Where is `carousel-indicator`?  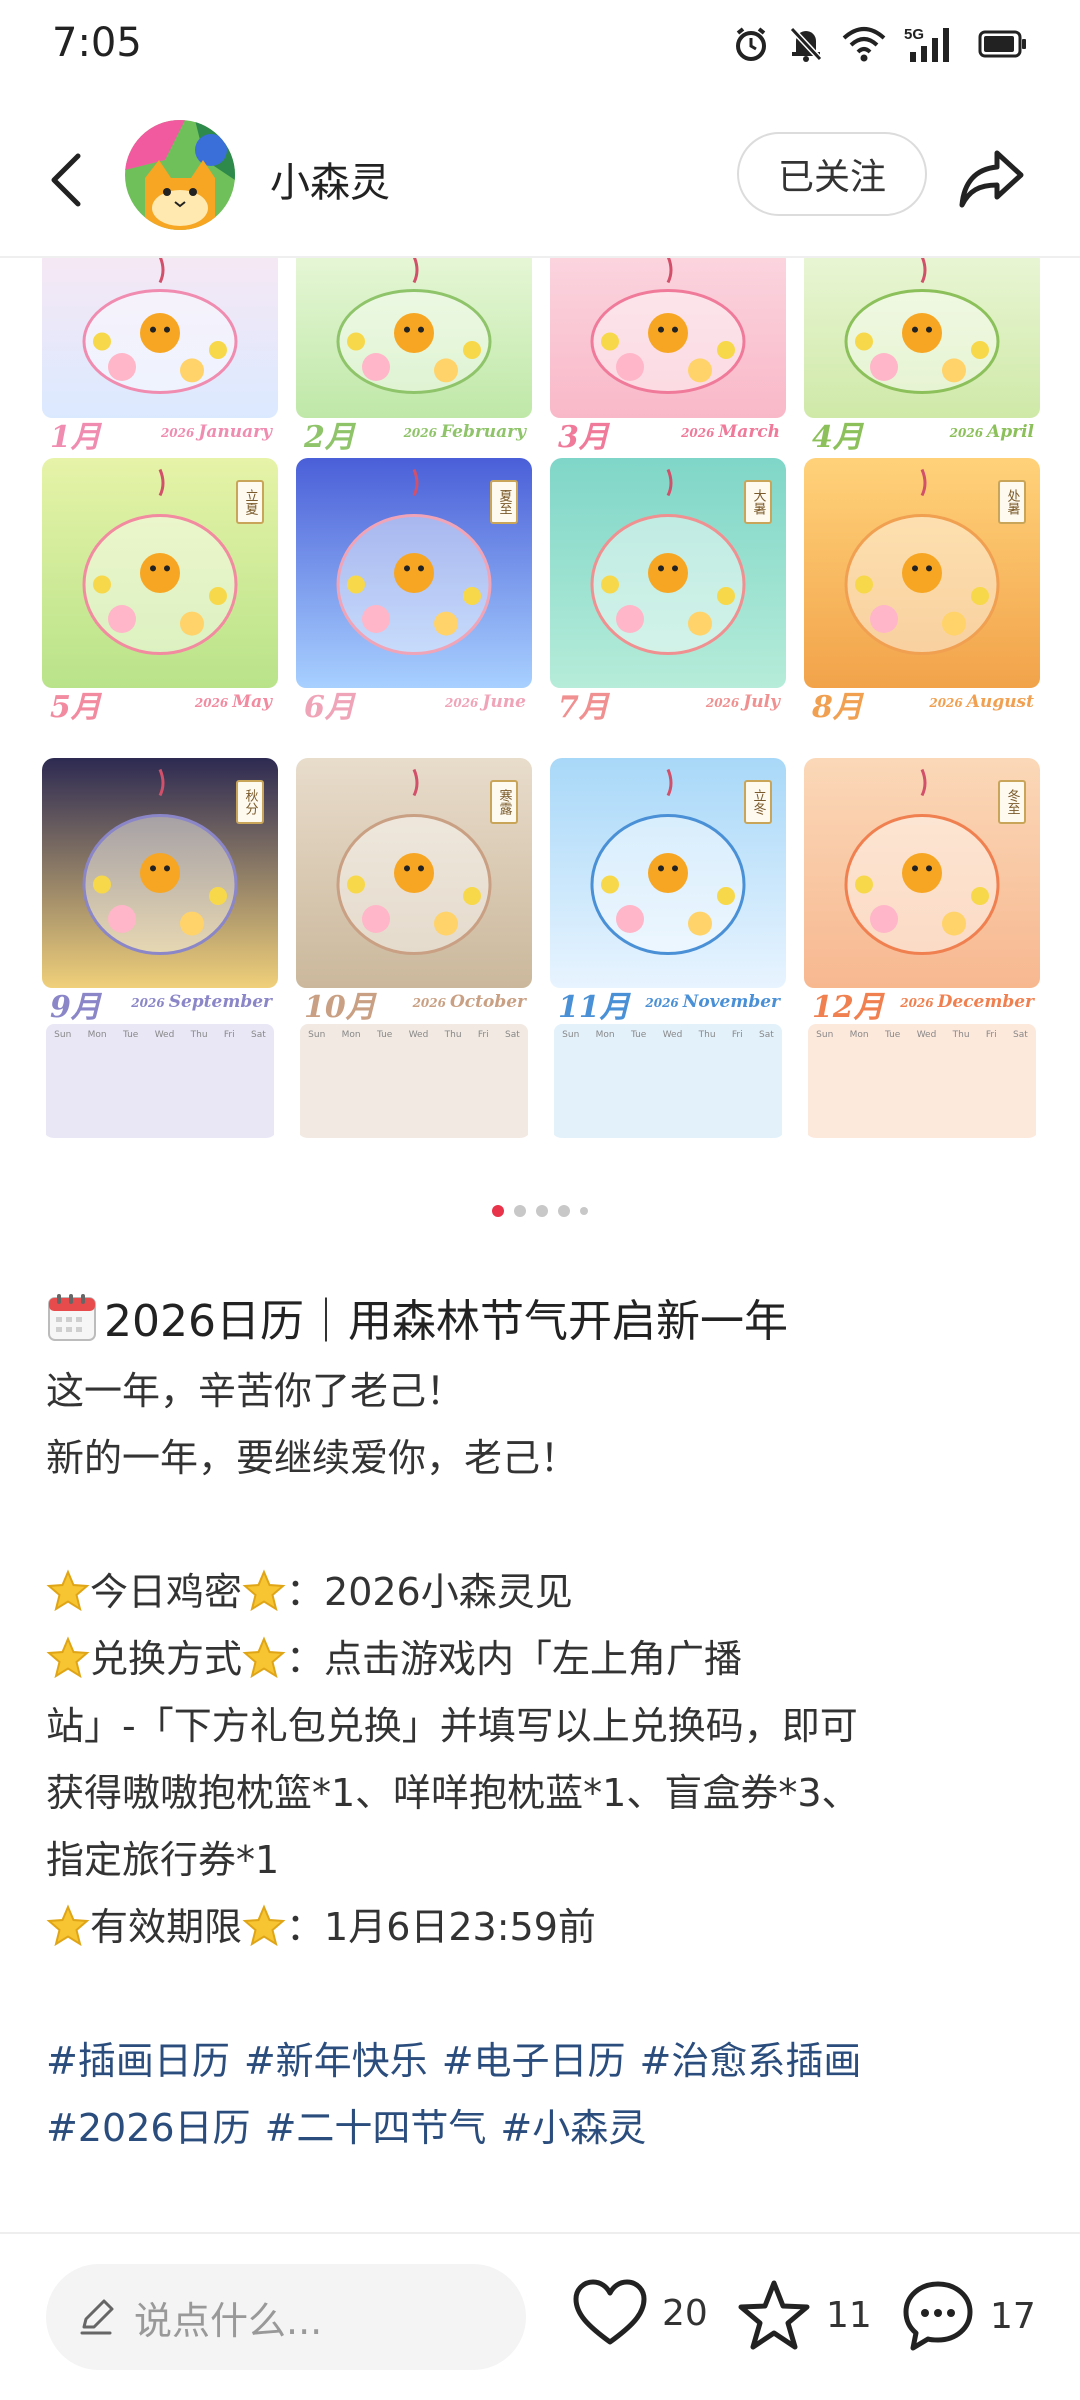 carousel-indicator is located at coordinates (540, 1211).